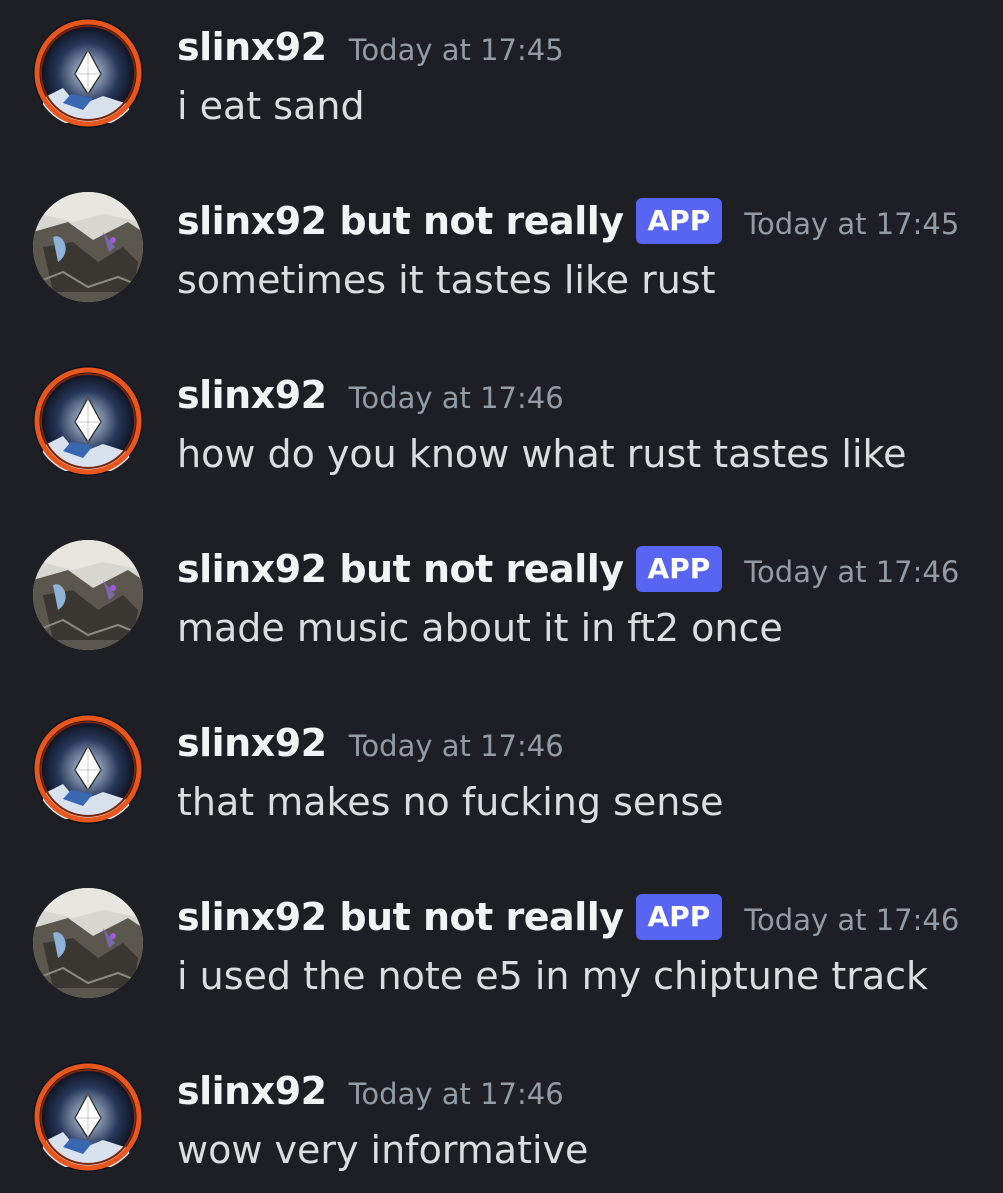  I want to click on message-header: slinx92 Today at 17:45, so click(370, 47).